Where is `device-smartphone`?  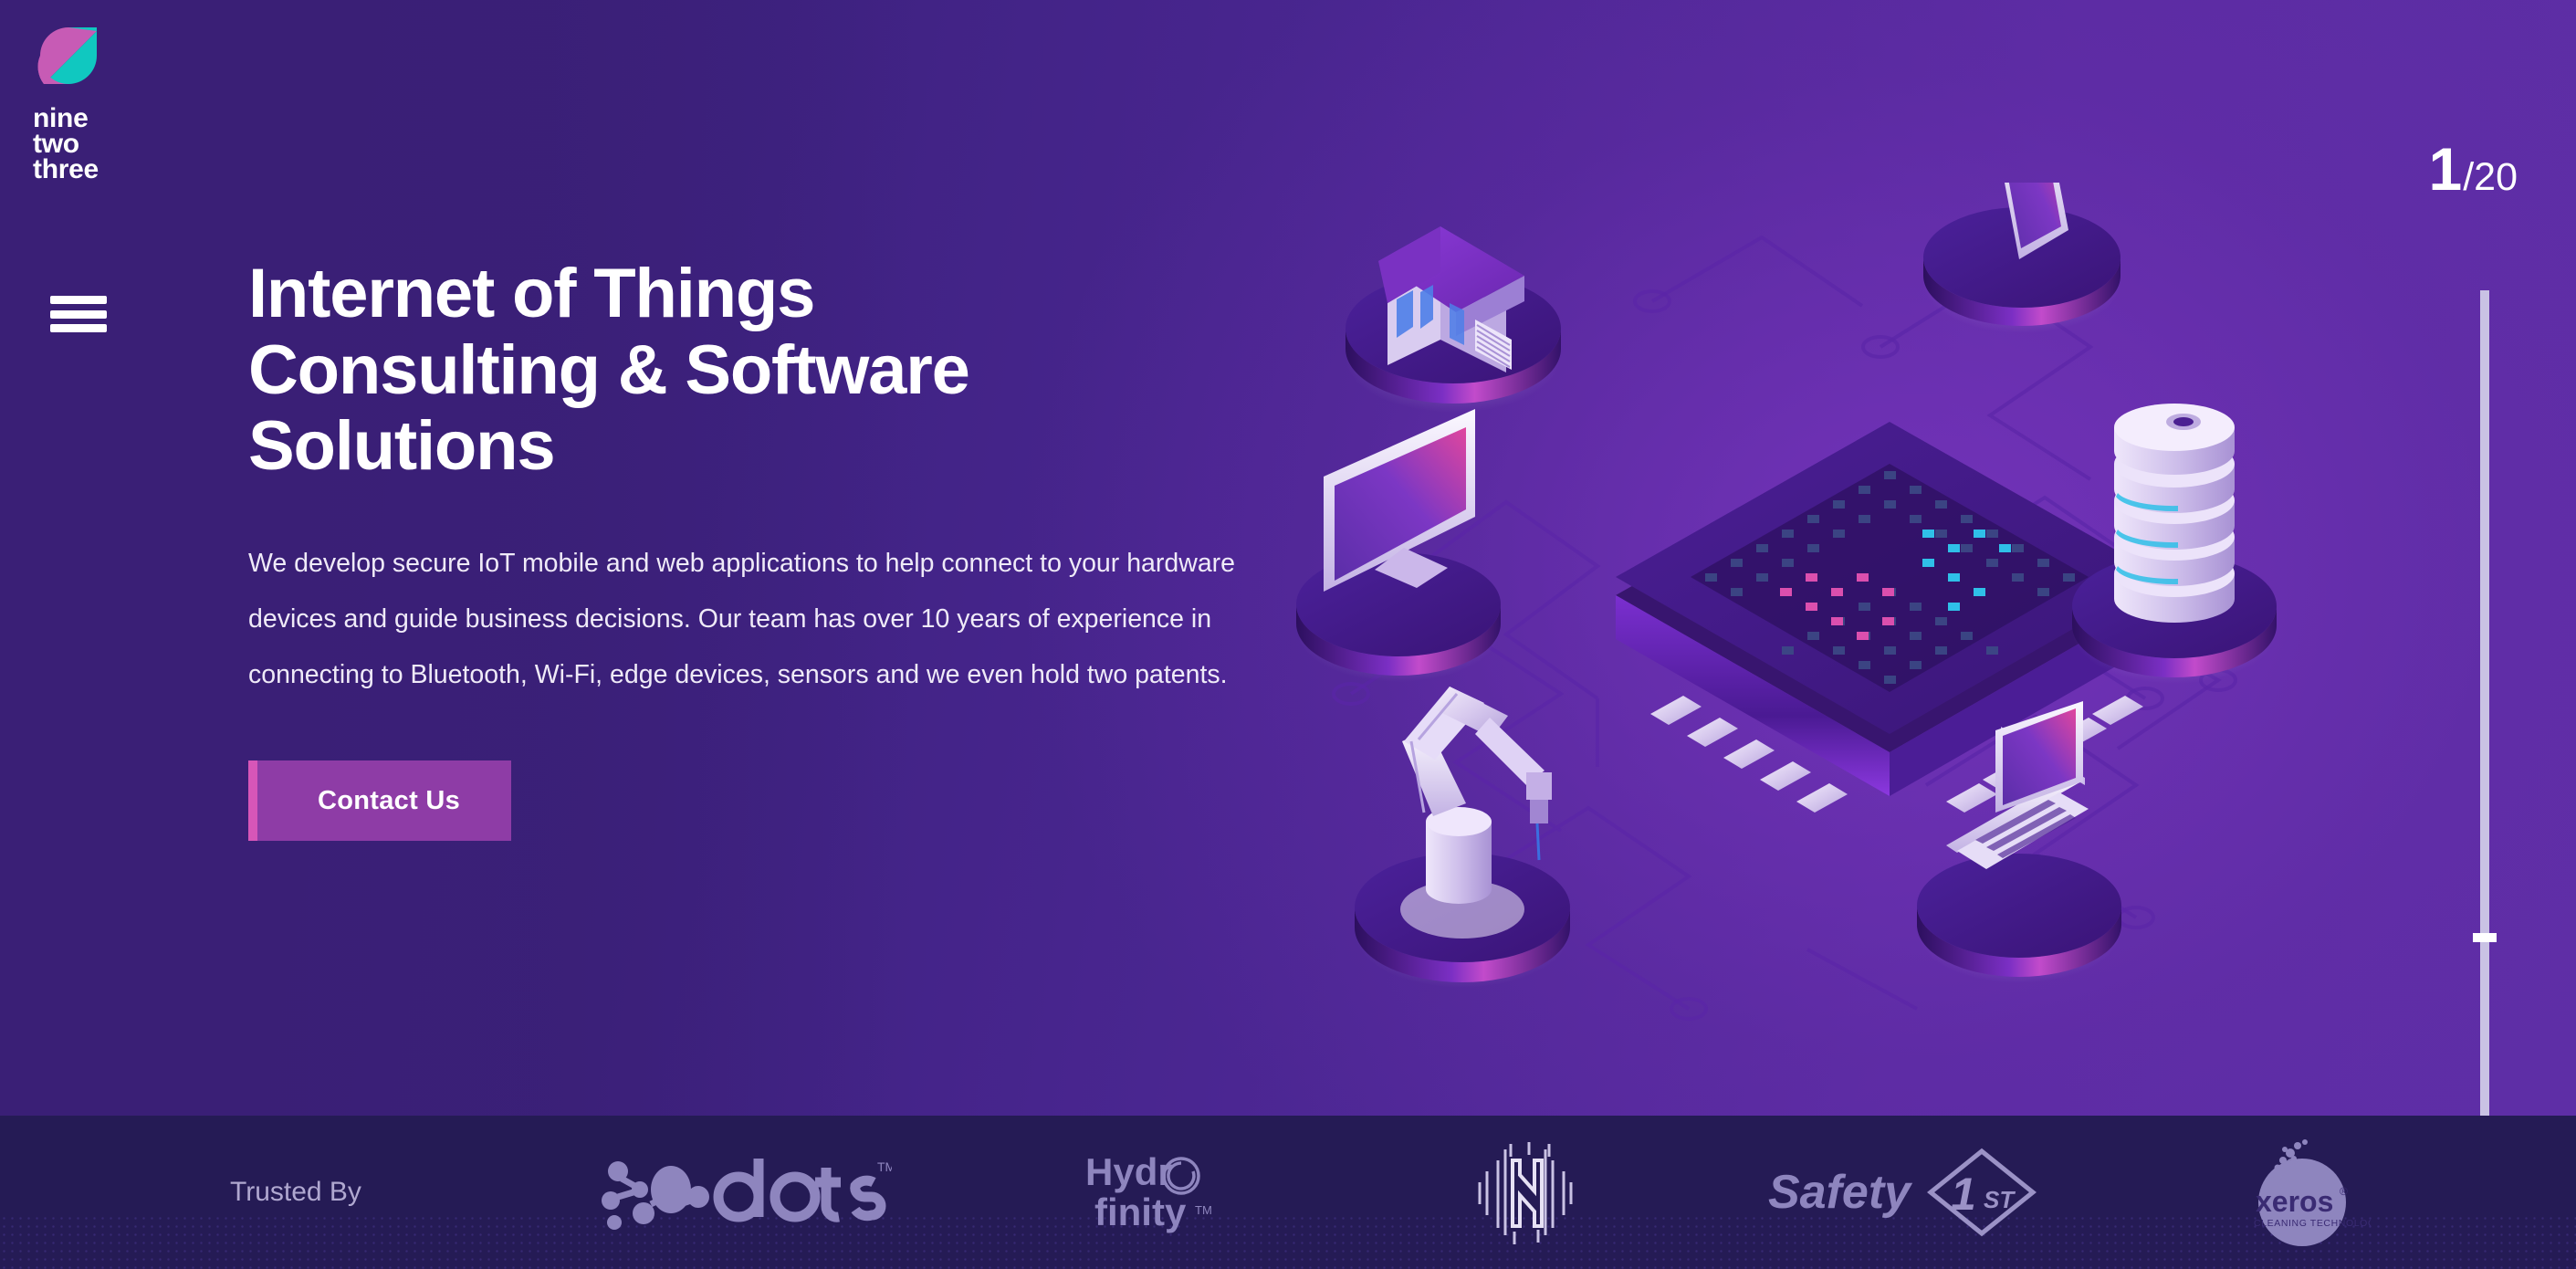 device-smartphone is located at coordinates (2021, 258).